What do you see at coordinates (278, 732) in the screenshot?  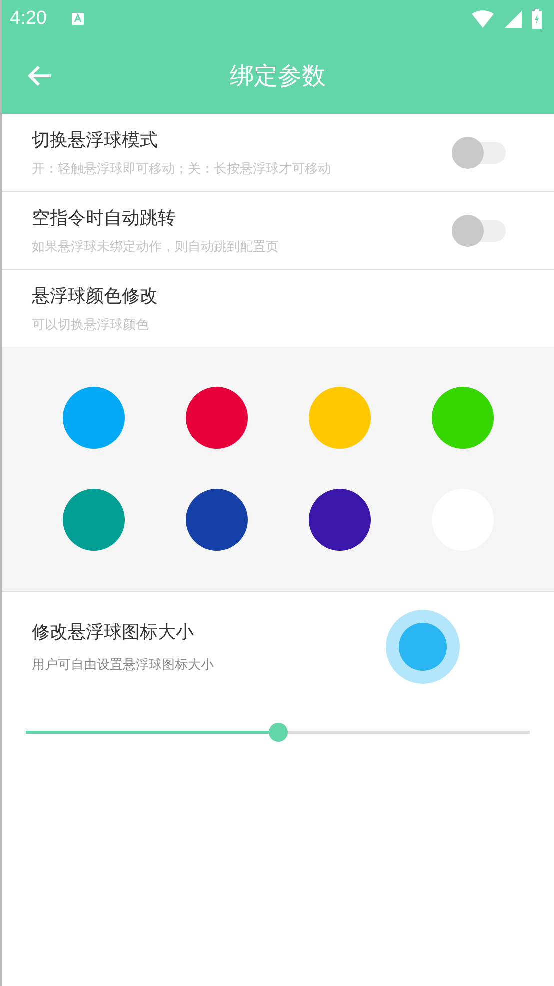 I see `size-slider` at bounding box center [278, 732].